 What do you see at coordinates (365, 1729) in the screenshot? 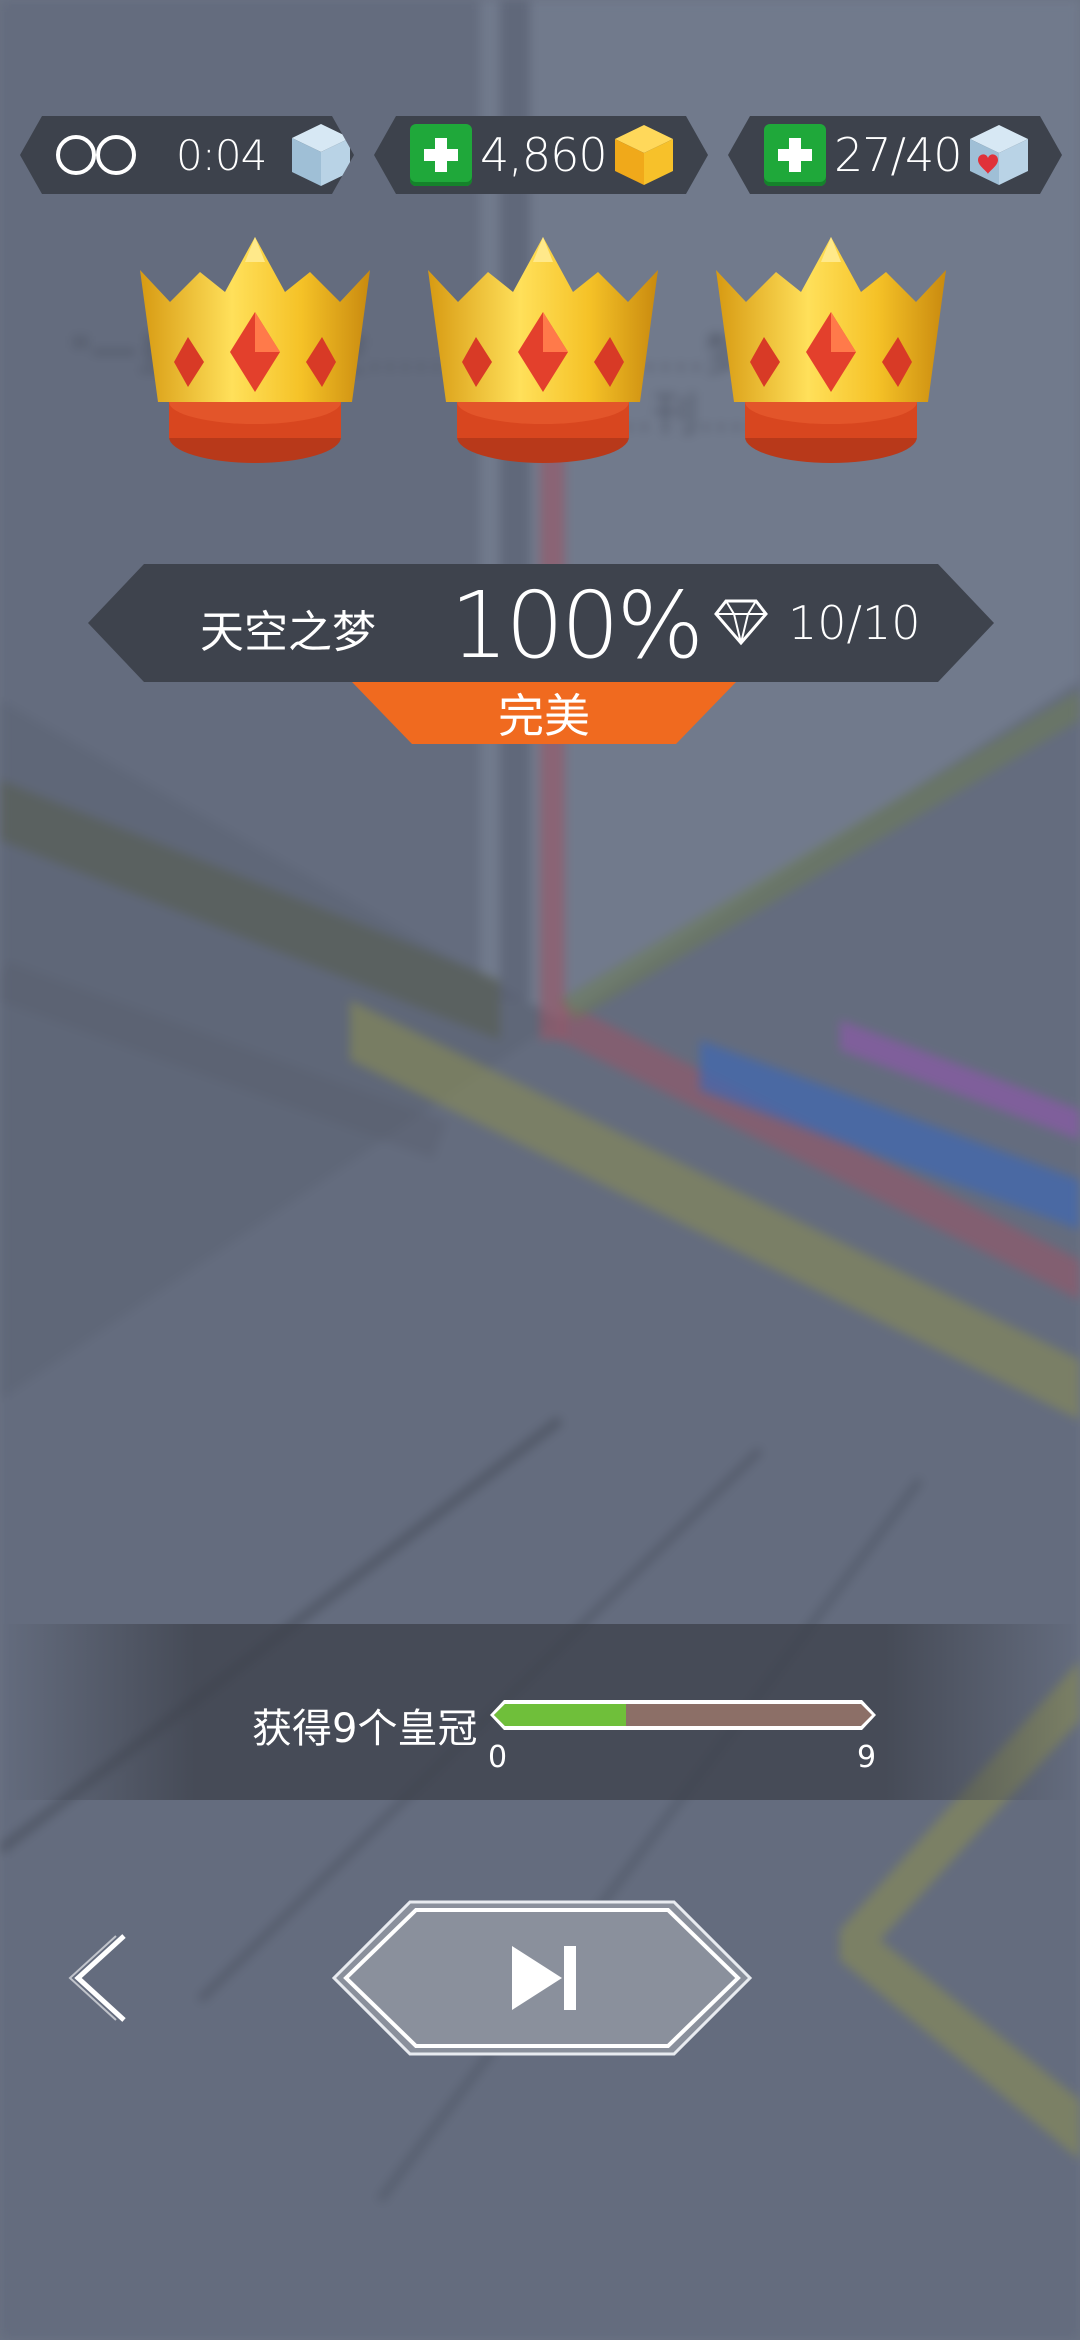
I see `crown-goal-label: 获得9个皇冠` at bounding box center [365, 1729].